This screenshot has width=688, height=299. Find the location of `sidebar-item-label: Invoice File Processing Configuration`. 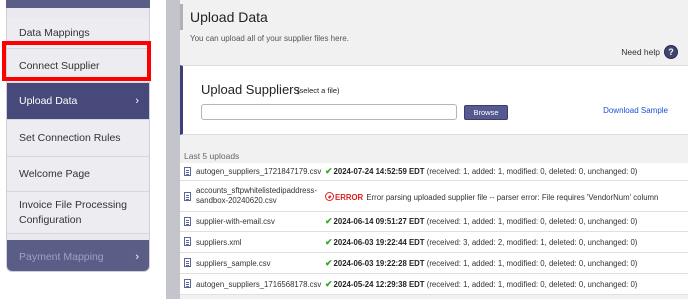

sidebar-item-label: Invoice File Processing Configuration is located at coordinates (73, 213).